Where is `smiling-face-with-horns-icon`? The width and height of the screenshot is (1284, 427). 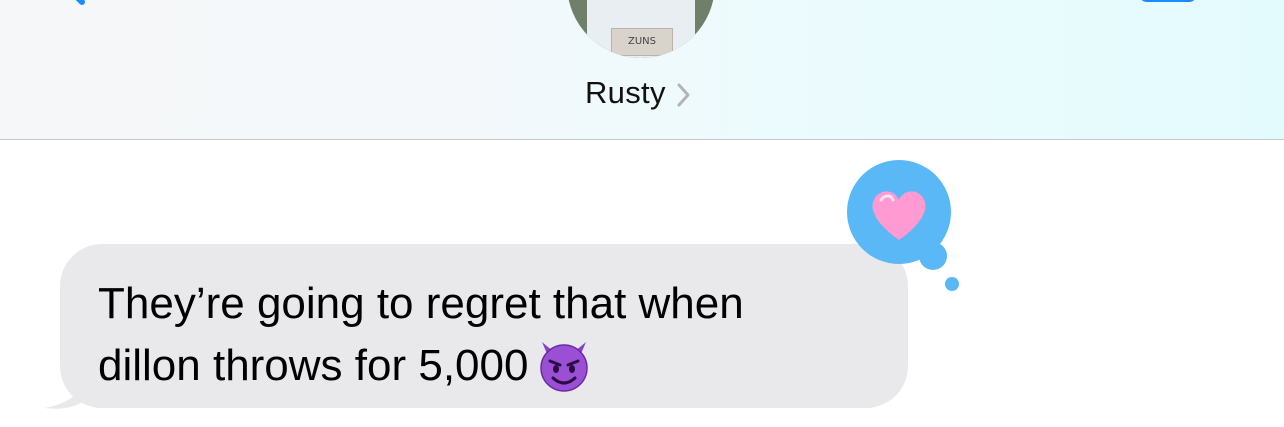 smiling-face-with-horns-icon is located at coordinates (564, 367).